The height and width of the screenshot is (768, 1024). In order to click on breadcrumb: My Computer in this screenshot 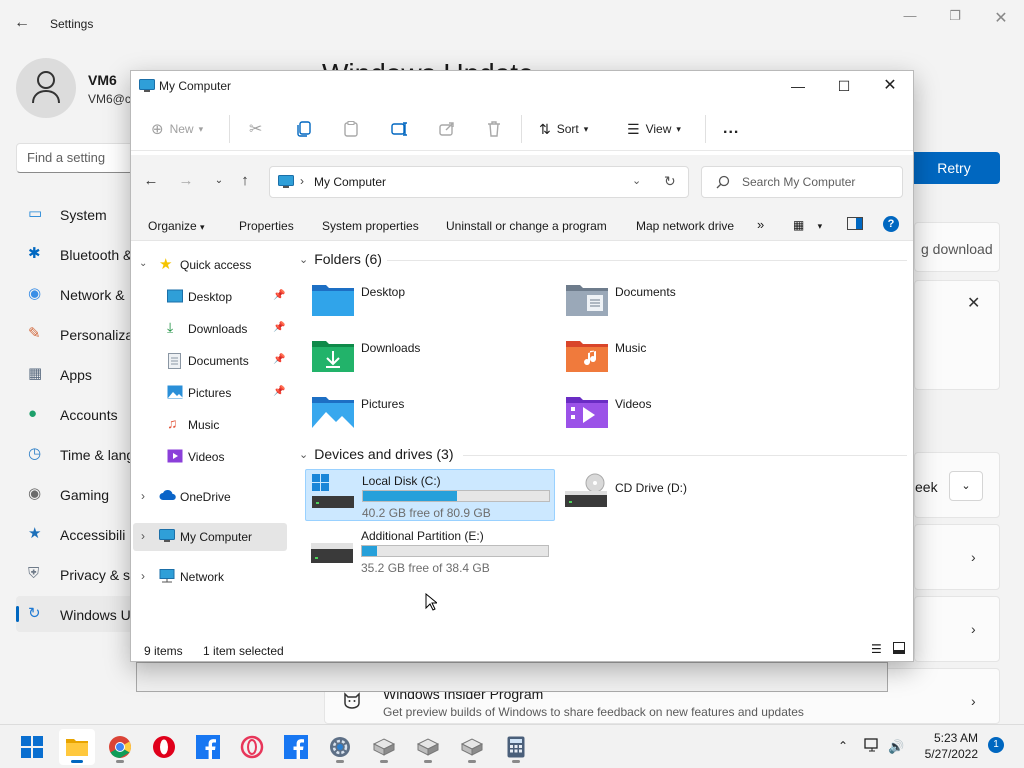, I will do `click(350, 182)`.